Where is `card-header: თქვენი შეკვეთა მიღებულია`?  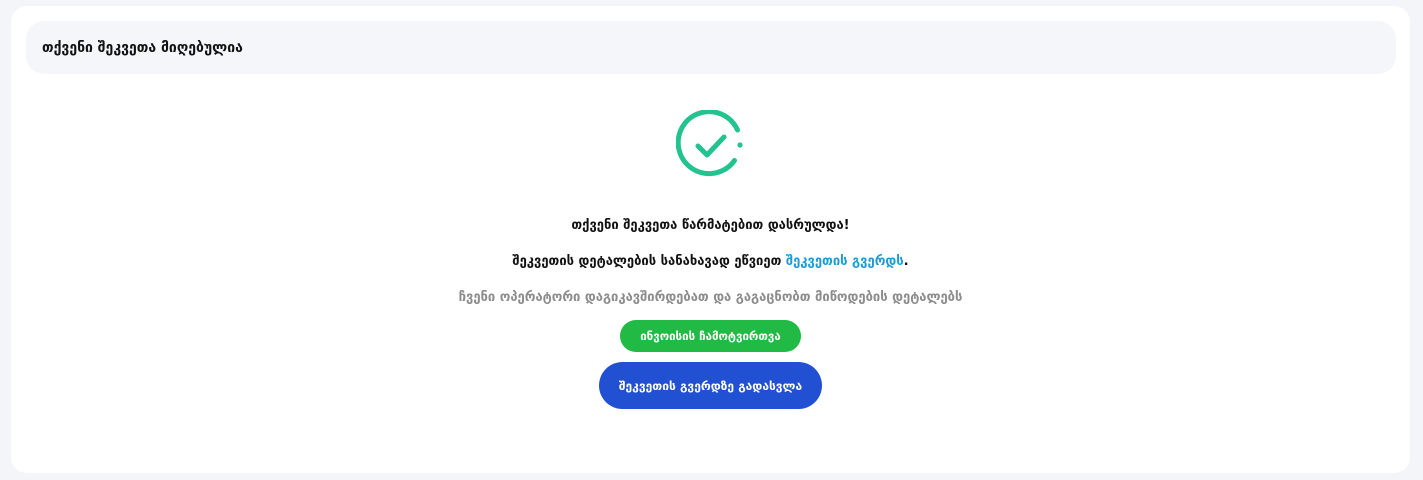
card-header: თქვენი შეკვეთა მიღებულია is located at coordinates (711, 47).